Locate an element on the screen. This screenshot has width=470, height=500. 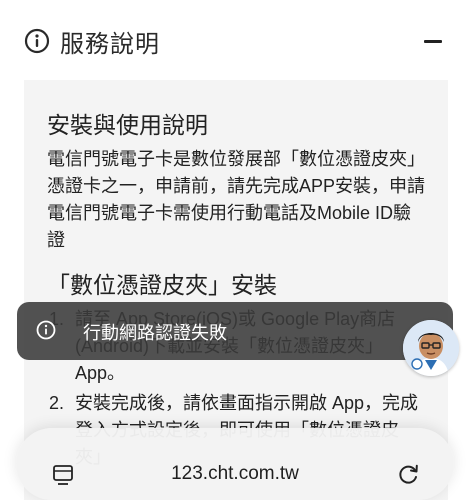
minus-icon is located at coordinates (433, 41).